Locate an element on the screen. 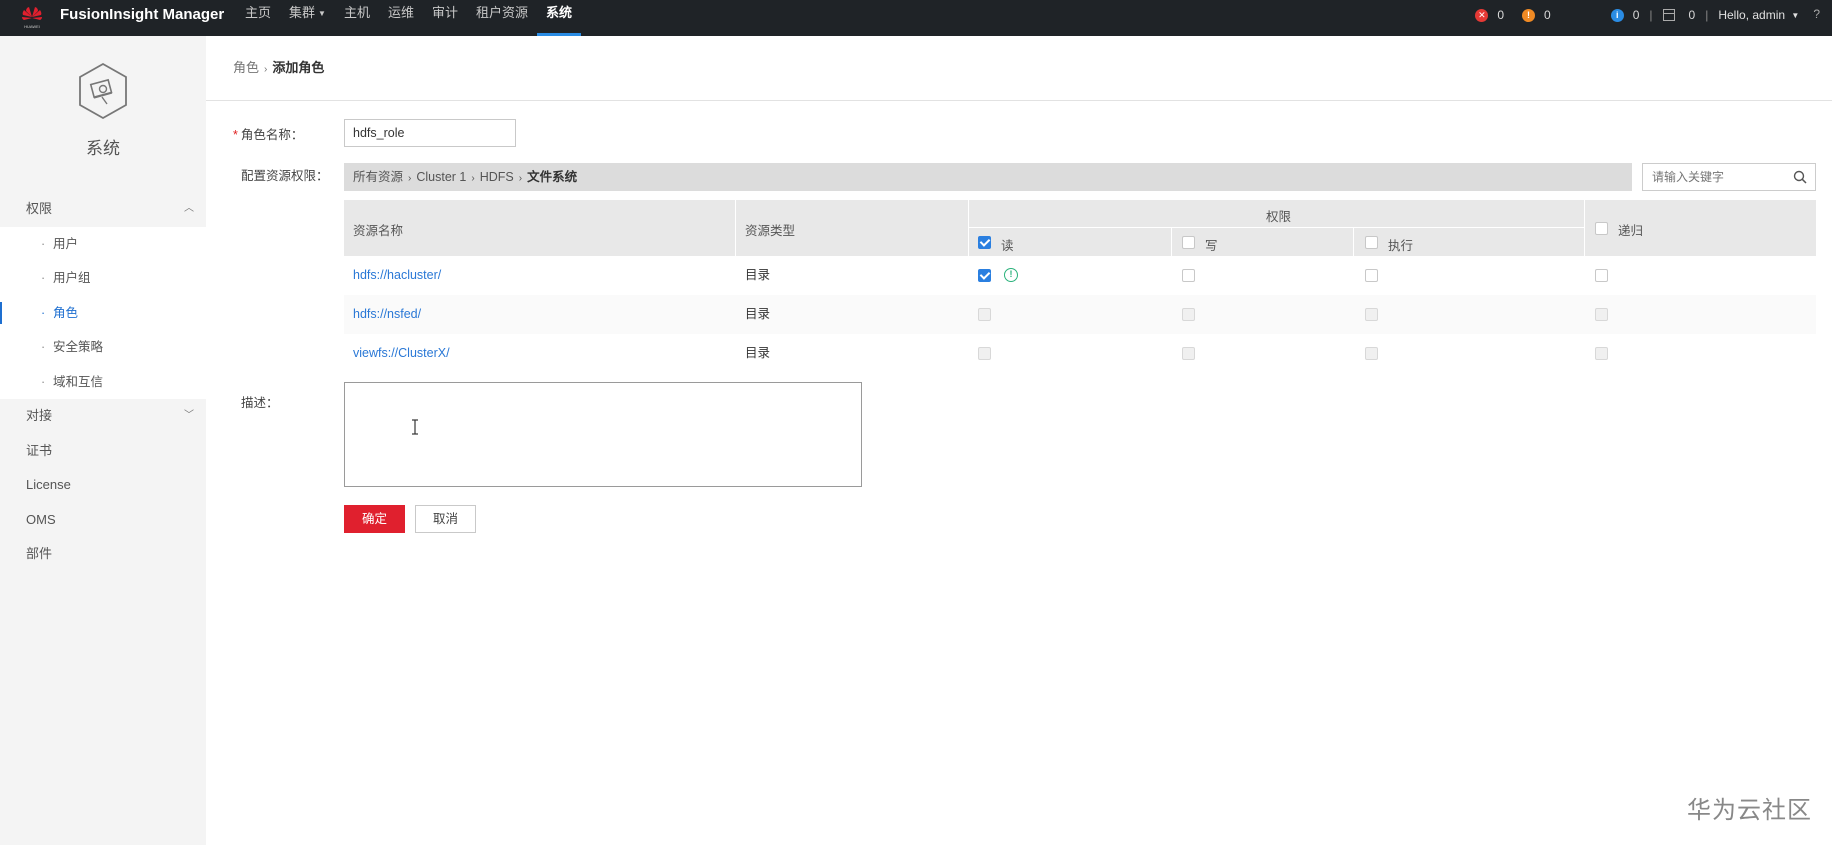 This screenshot has width=1832, height=845. table-row: viewfs://ClusterX/ 目录 is located at coordinates (1080, 353).